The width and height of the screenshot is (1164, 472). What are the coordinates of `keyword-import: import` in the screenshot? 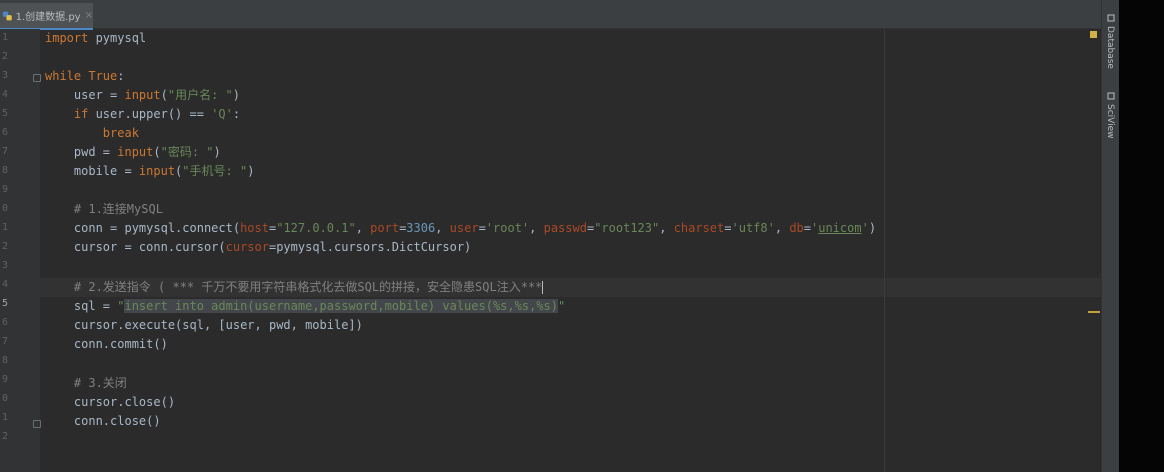 It's located at (67, 38).